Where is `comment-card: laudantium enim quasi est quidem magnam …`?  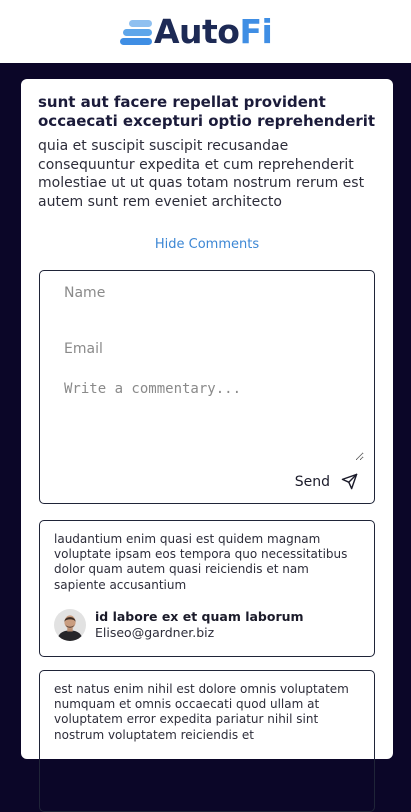
comment-card: laudantium enim quasi est quidem magnam … is located at coordinates (207, 588).